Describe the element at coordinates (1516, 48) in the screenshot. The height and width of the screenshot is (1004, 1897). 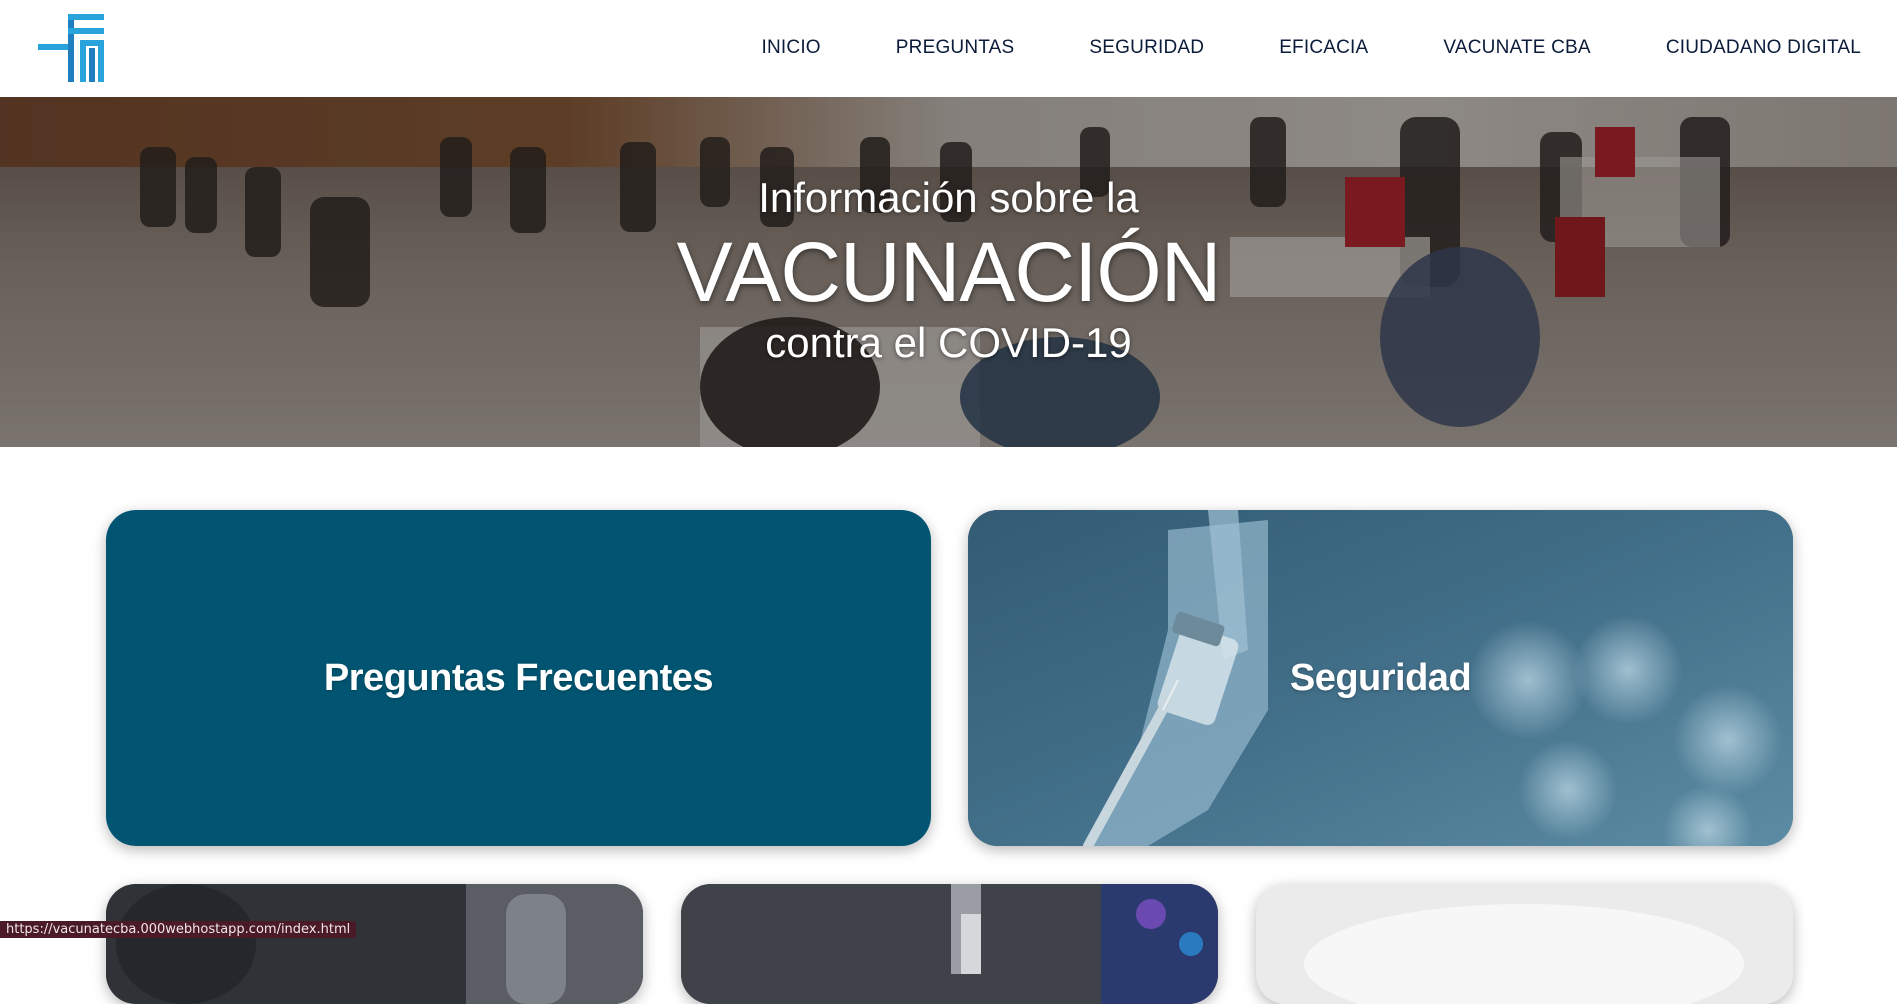
I see `nav-link-vacunate-cba: VACUNATE CBA` at that location.